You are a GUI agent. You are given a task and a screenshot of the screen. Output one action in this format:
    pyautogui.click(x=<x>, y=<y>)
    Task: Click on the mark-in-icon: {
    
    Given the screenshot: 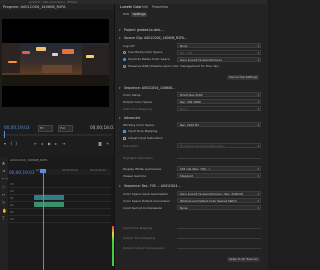 What is the action you would take?
    pyautogui.click(x=11, y=143)
    